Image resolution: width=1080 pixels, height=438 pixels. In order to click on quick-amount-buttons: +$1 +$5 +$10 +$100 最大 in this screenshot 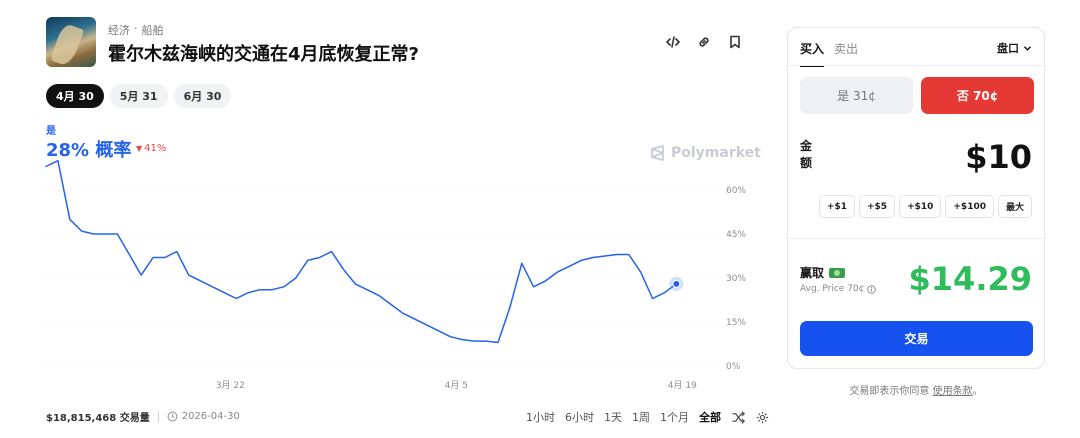, I will do `click(925, 206)`.